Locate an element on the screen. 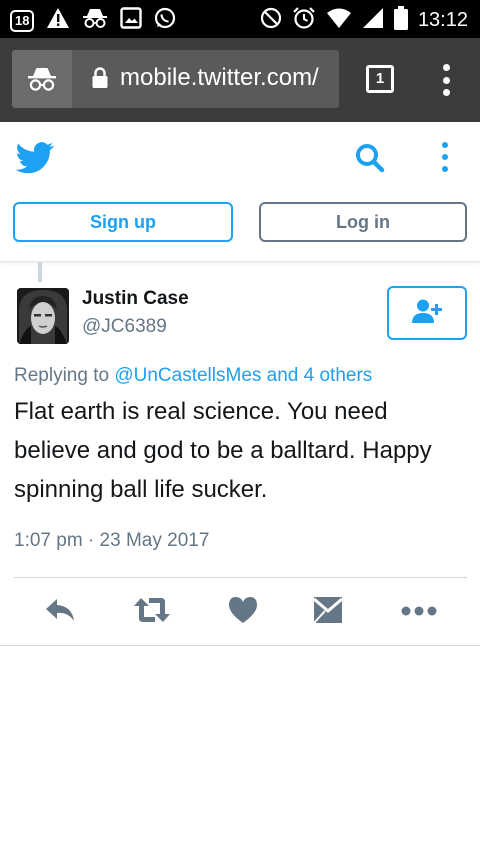  more-options-icon is located at coordinates (445, 157).